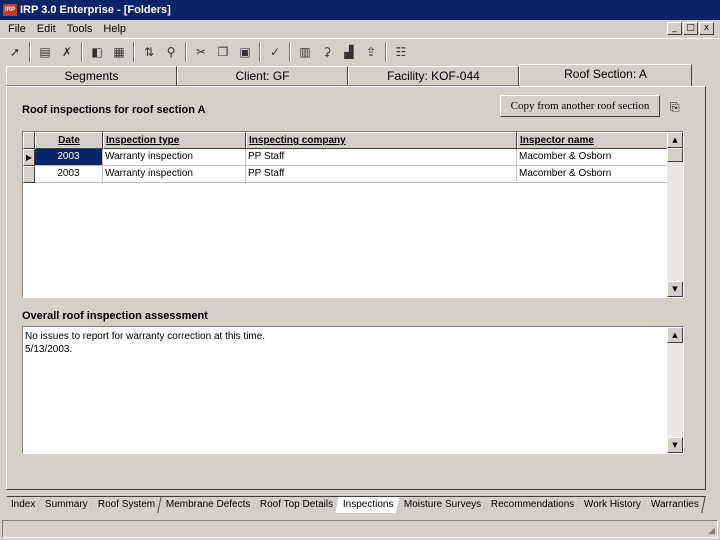 This screenshot has height=540, width=720. What do you see at coordinates (349, 52) in the screenshot?
I see `chart-icon: ▟` at bounding box center [349, 52].